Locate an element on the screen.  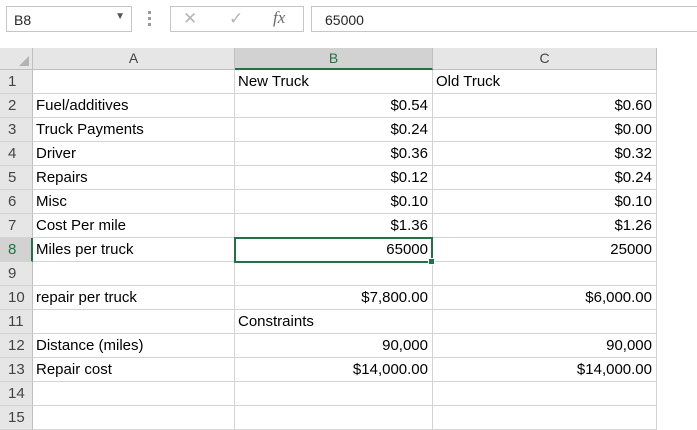
cell-a6: Misc is located at coordinates (134, 202).